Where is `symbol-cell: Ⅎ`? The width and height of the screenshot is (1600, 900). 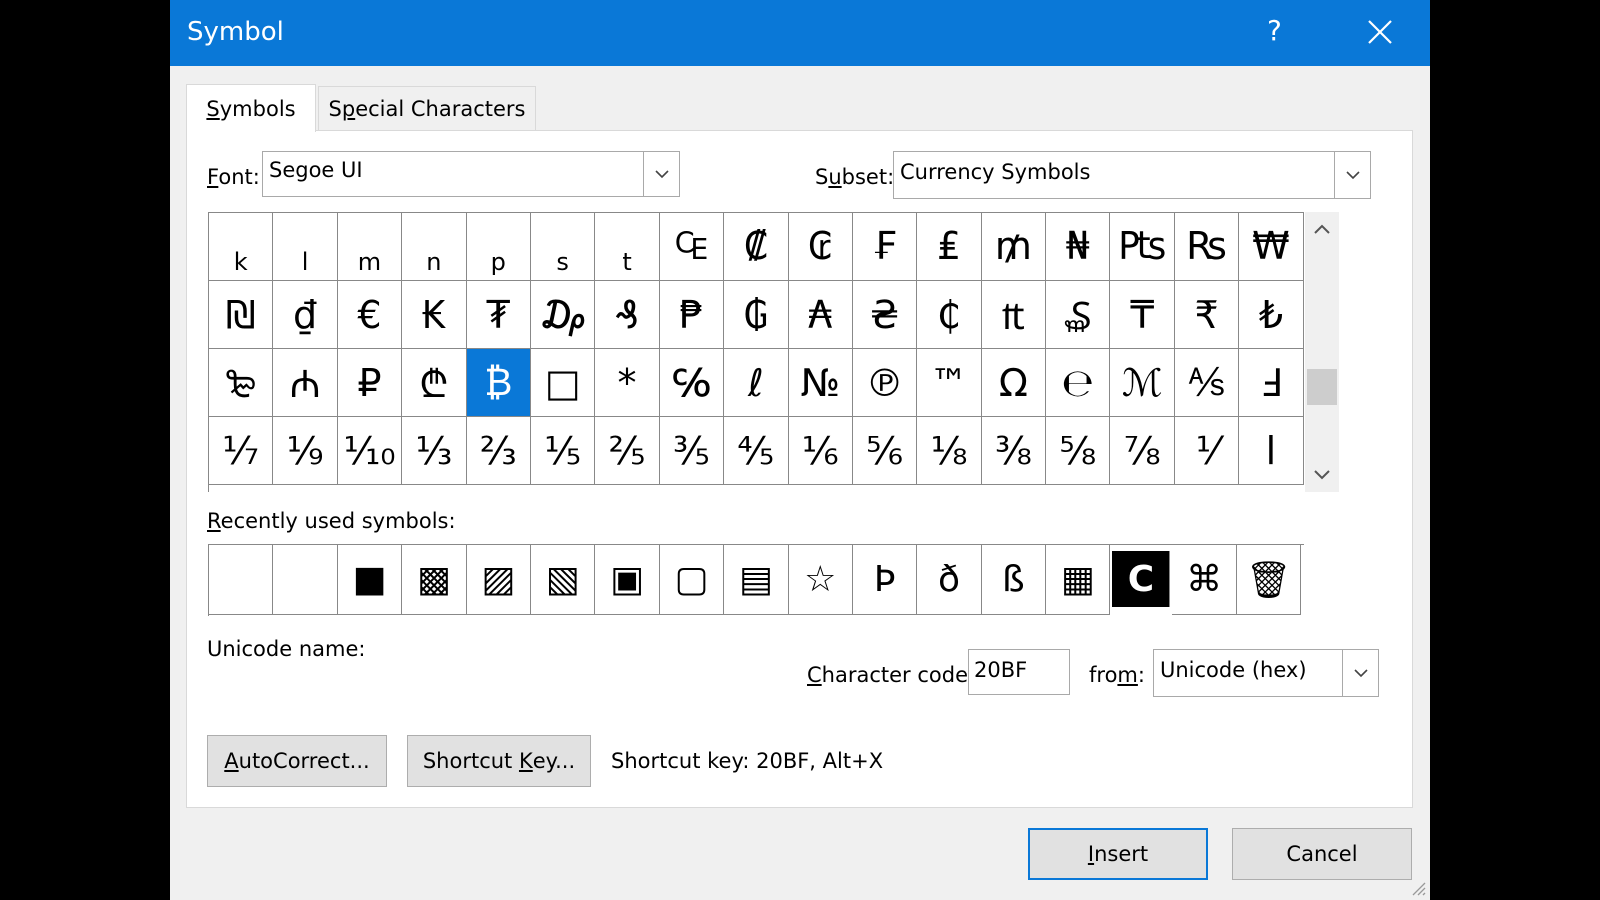 symbol-cell: Ⅎ is located at coordinates (1271, 383).